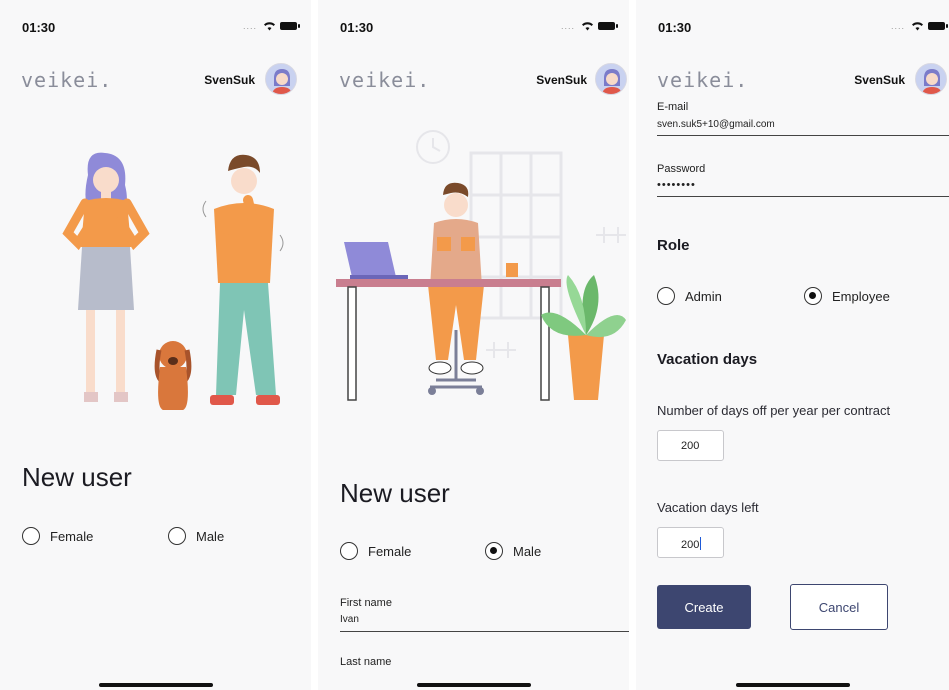  What do you see at coordinates (366, 662) in the screenshot?
I see `last-name-label: Last name` at bounding box center [366, 662].